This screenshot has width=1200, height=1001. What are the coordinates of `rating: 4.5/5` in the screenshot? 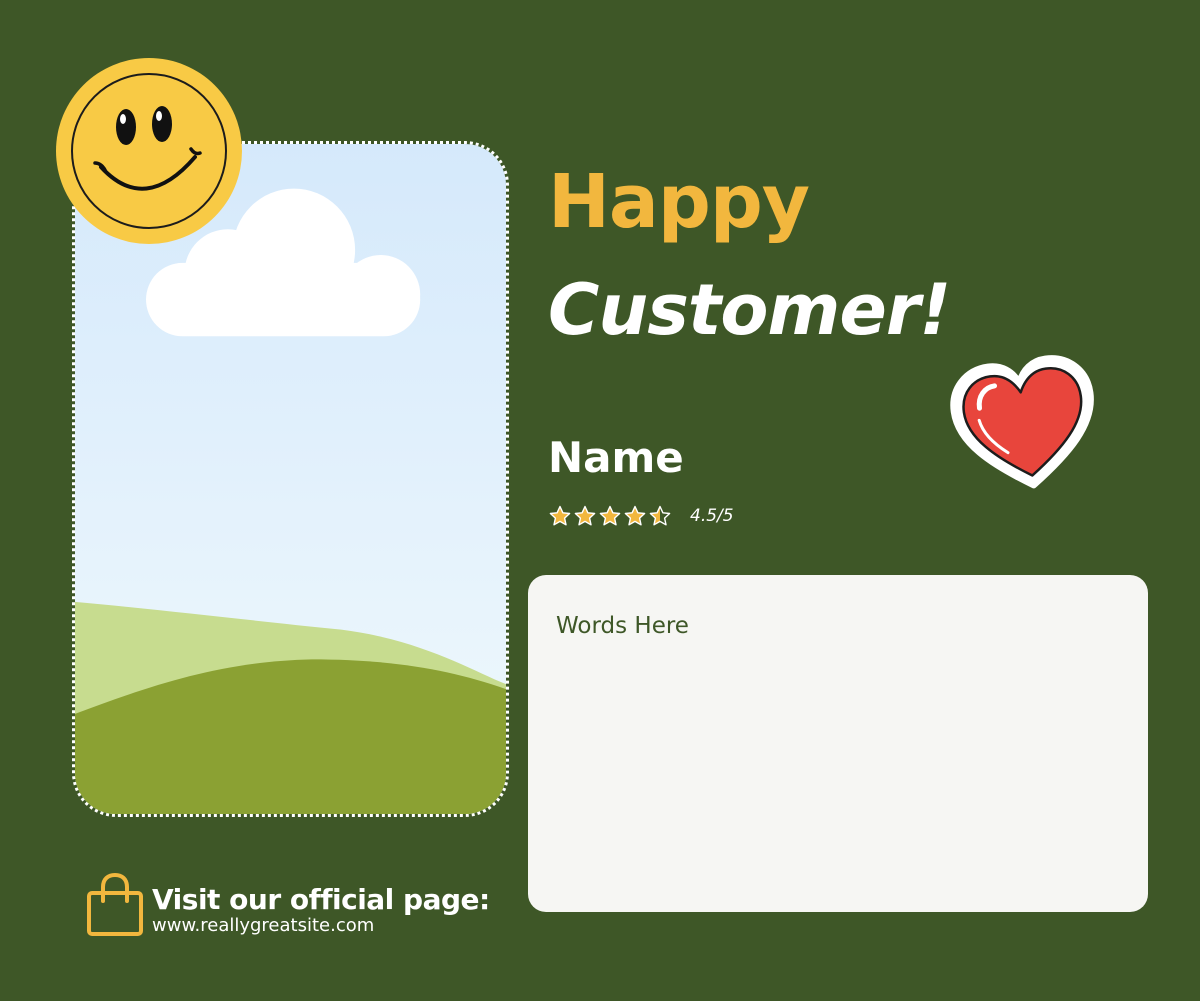 It's located at (641, 516).